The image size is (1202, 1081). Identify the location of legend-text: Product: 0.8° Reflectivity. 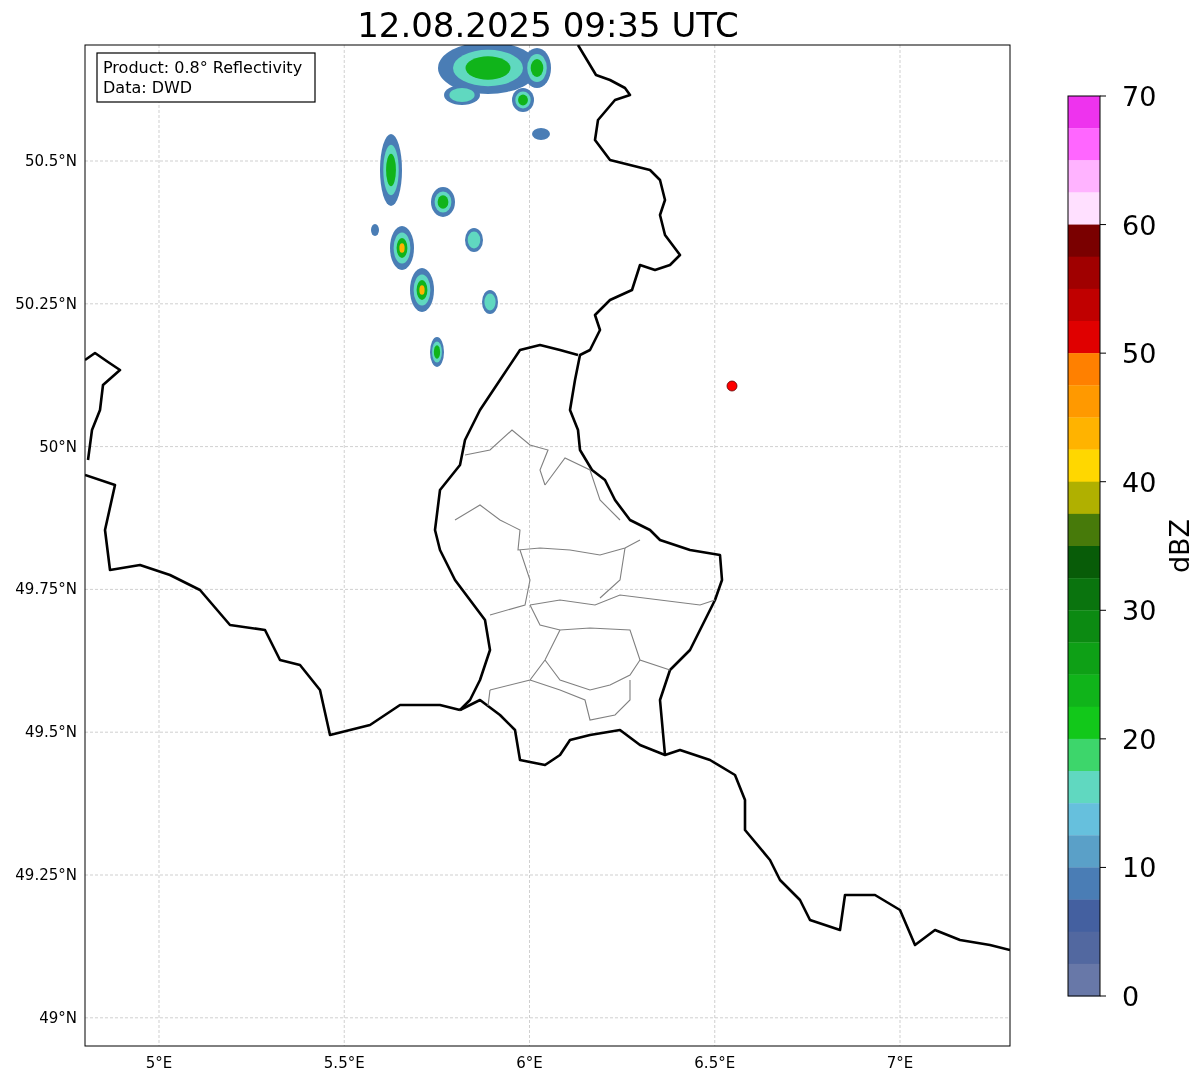
(203, 67).